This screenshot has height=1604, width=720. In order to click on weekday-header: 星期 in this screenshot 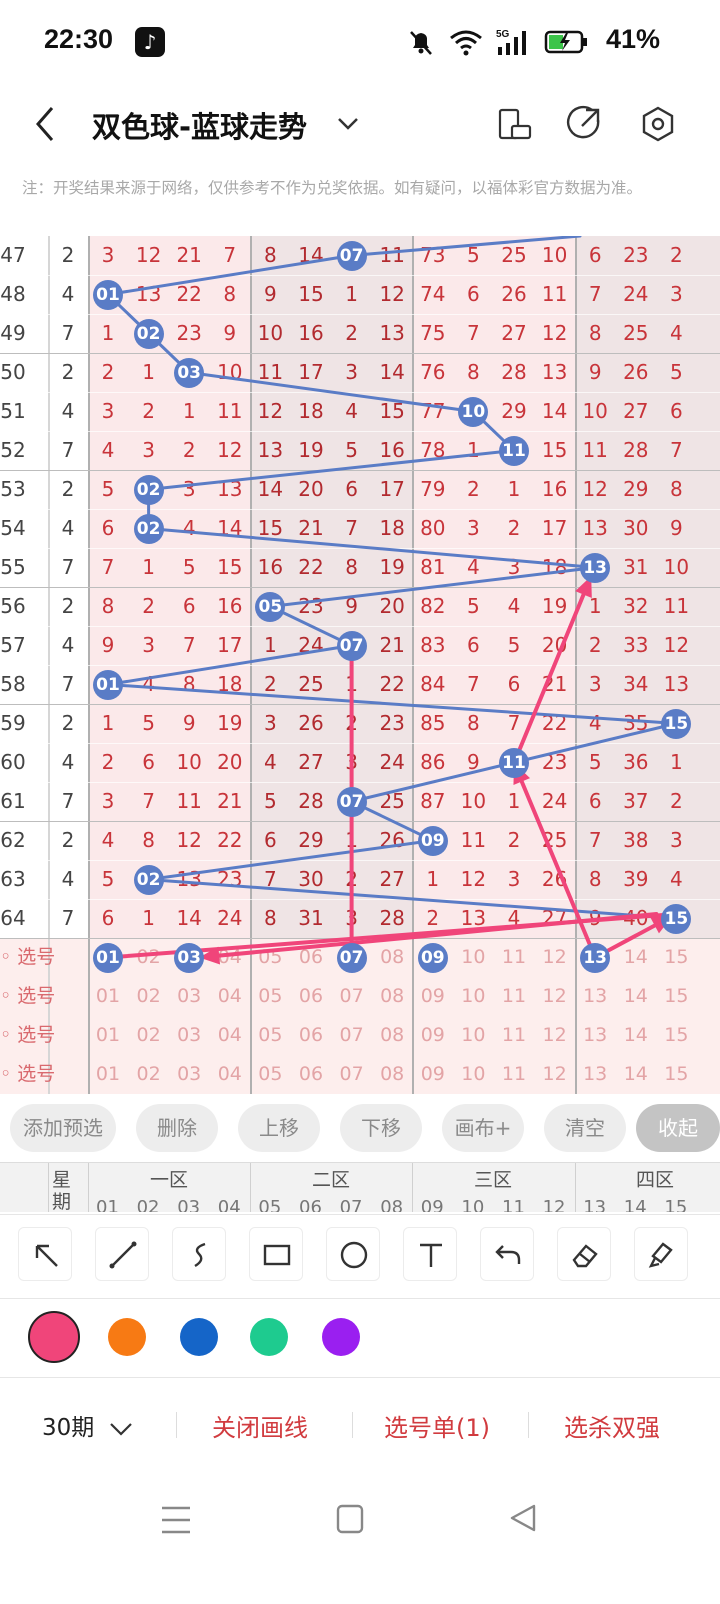, I will do `click(62, 1190)`.